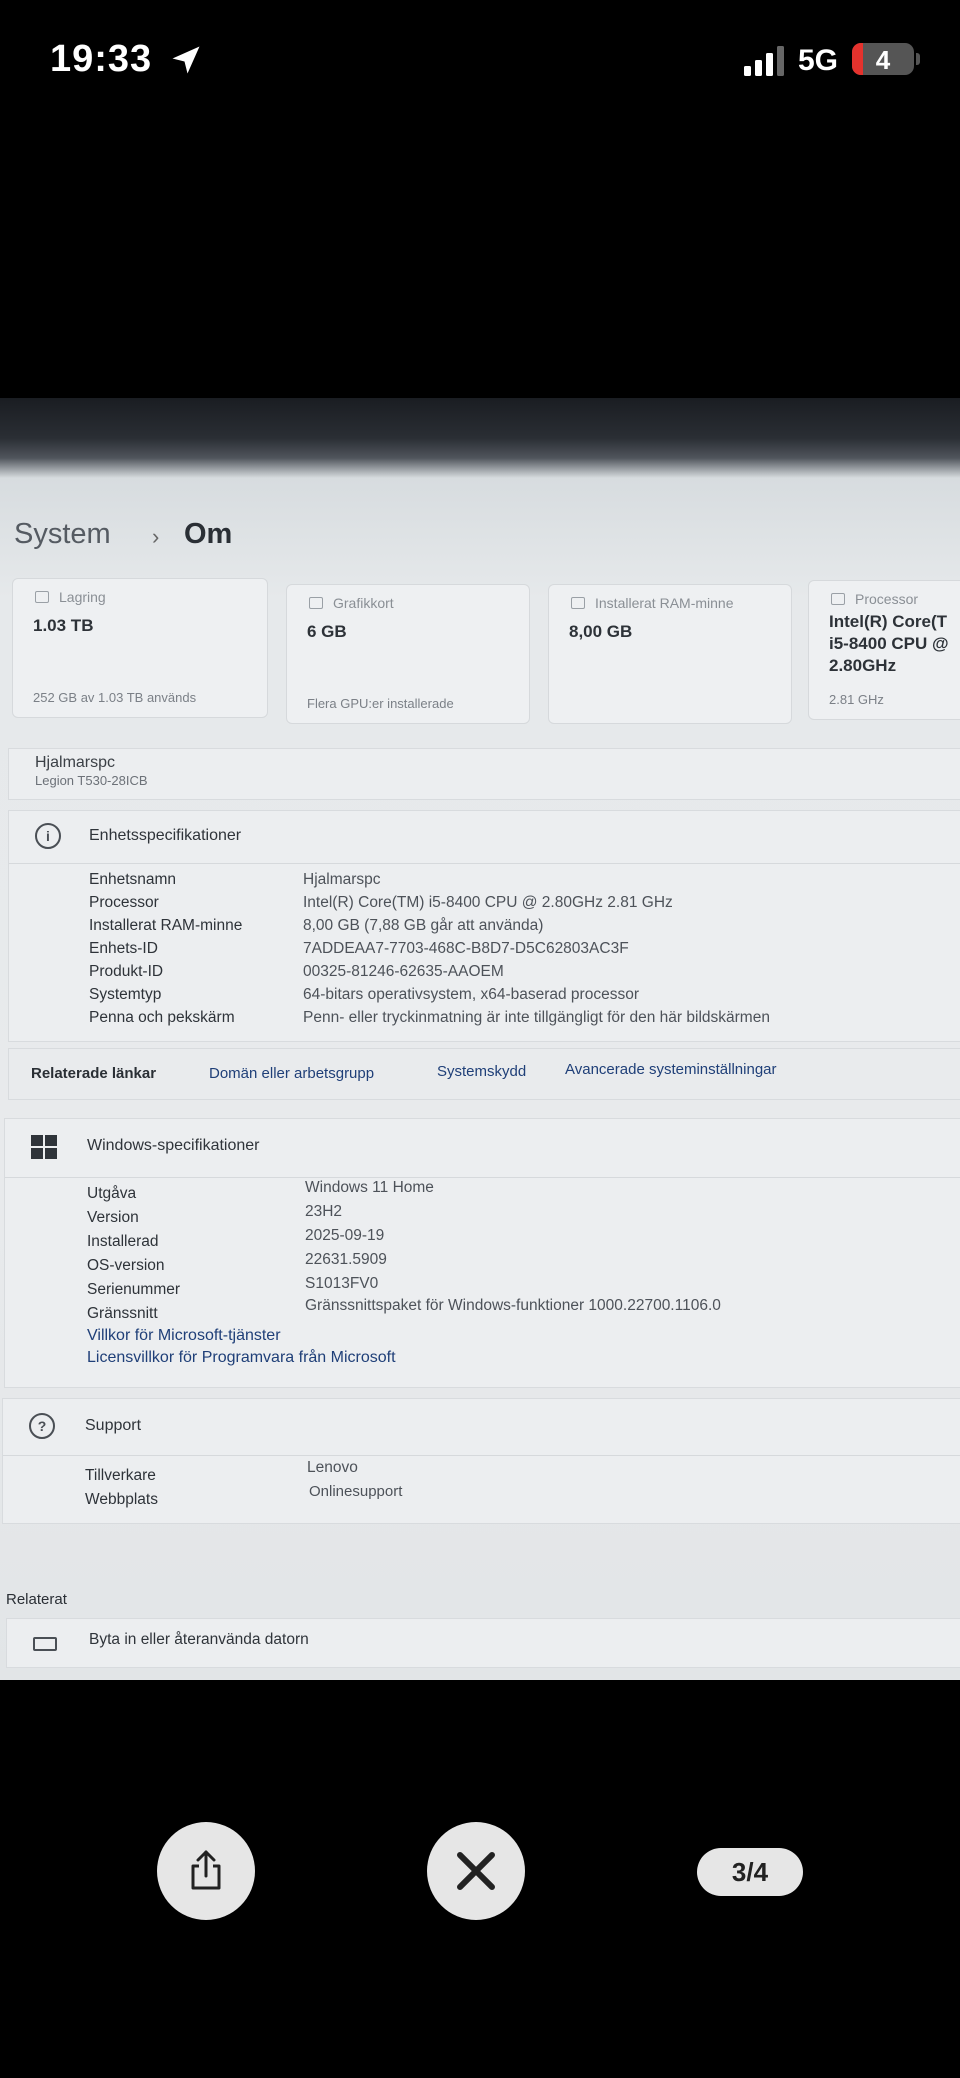  I want to click on location-arrow-icon, so click(186, 60).